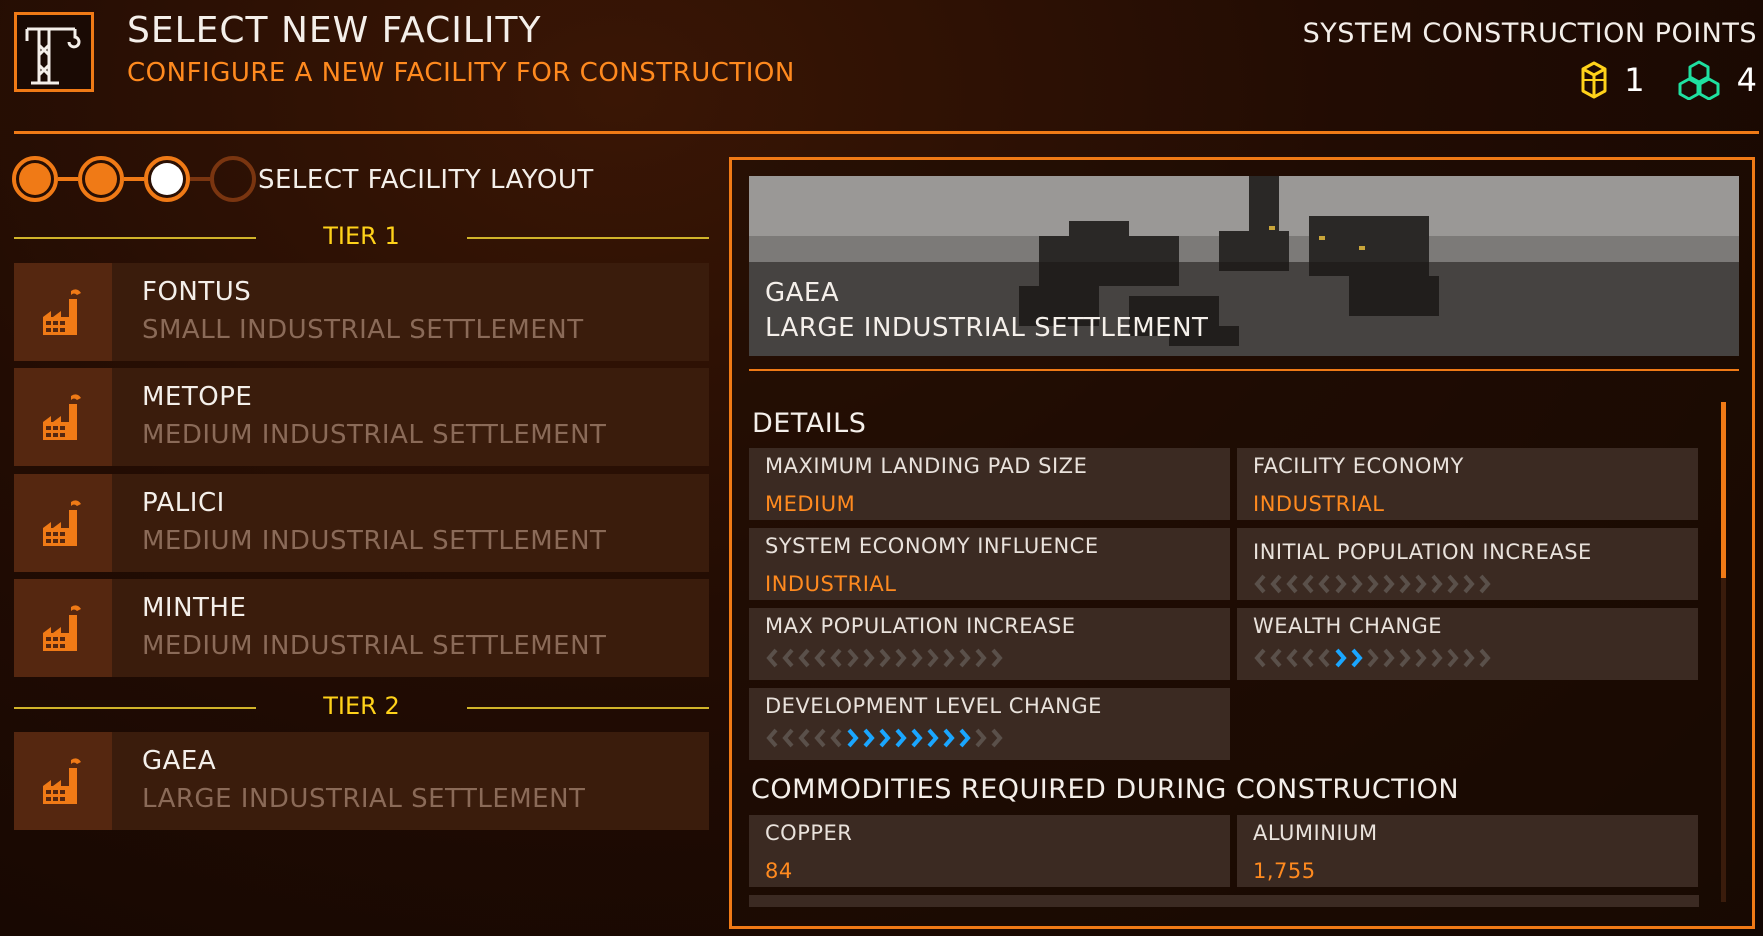 The height and width of the screenshot is (936, 1763). I want to click on commodity-copper: COPPER 84, so click(989, 851).